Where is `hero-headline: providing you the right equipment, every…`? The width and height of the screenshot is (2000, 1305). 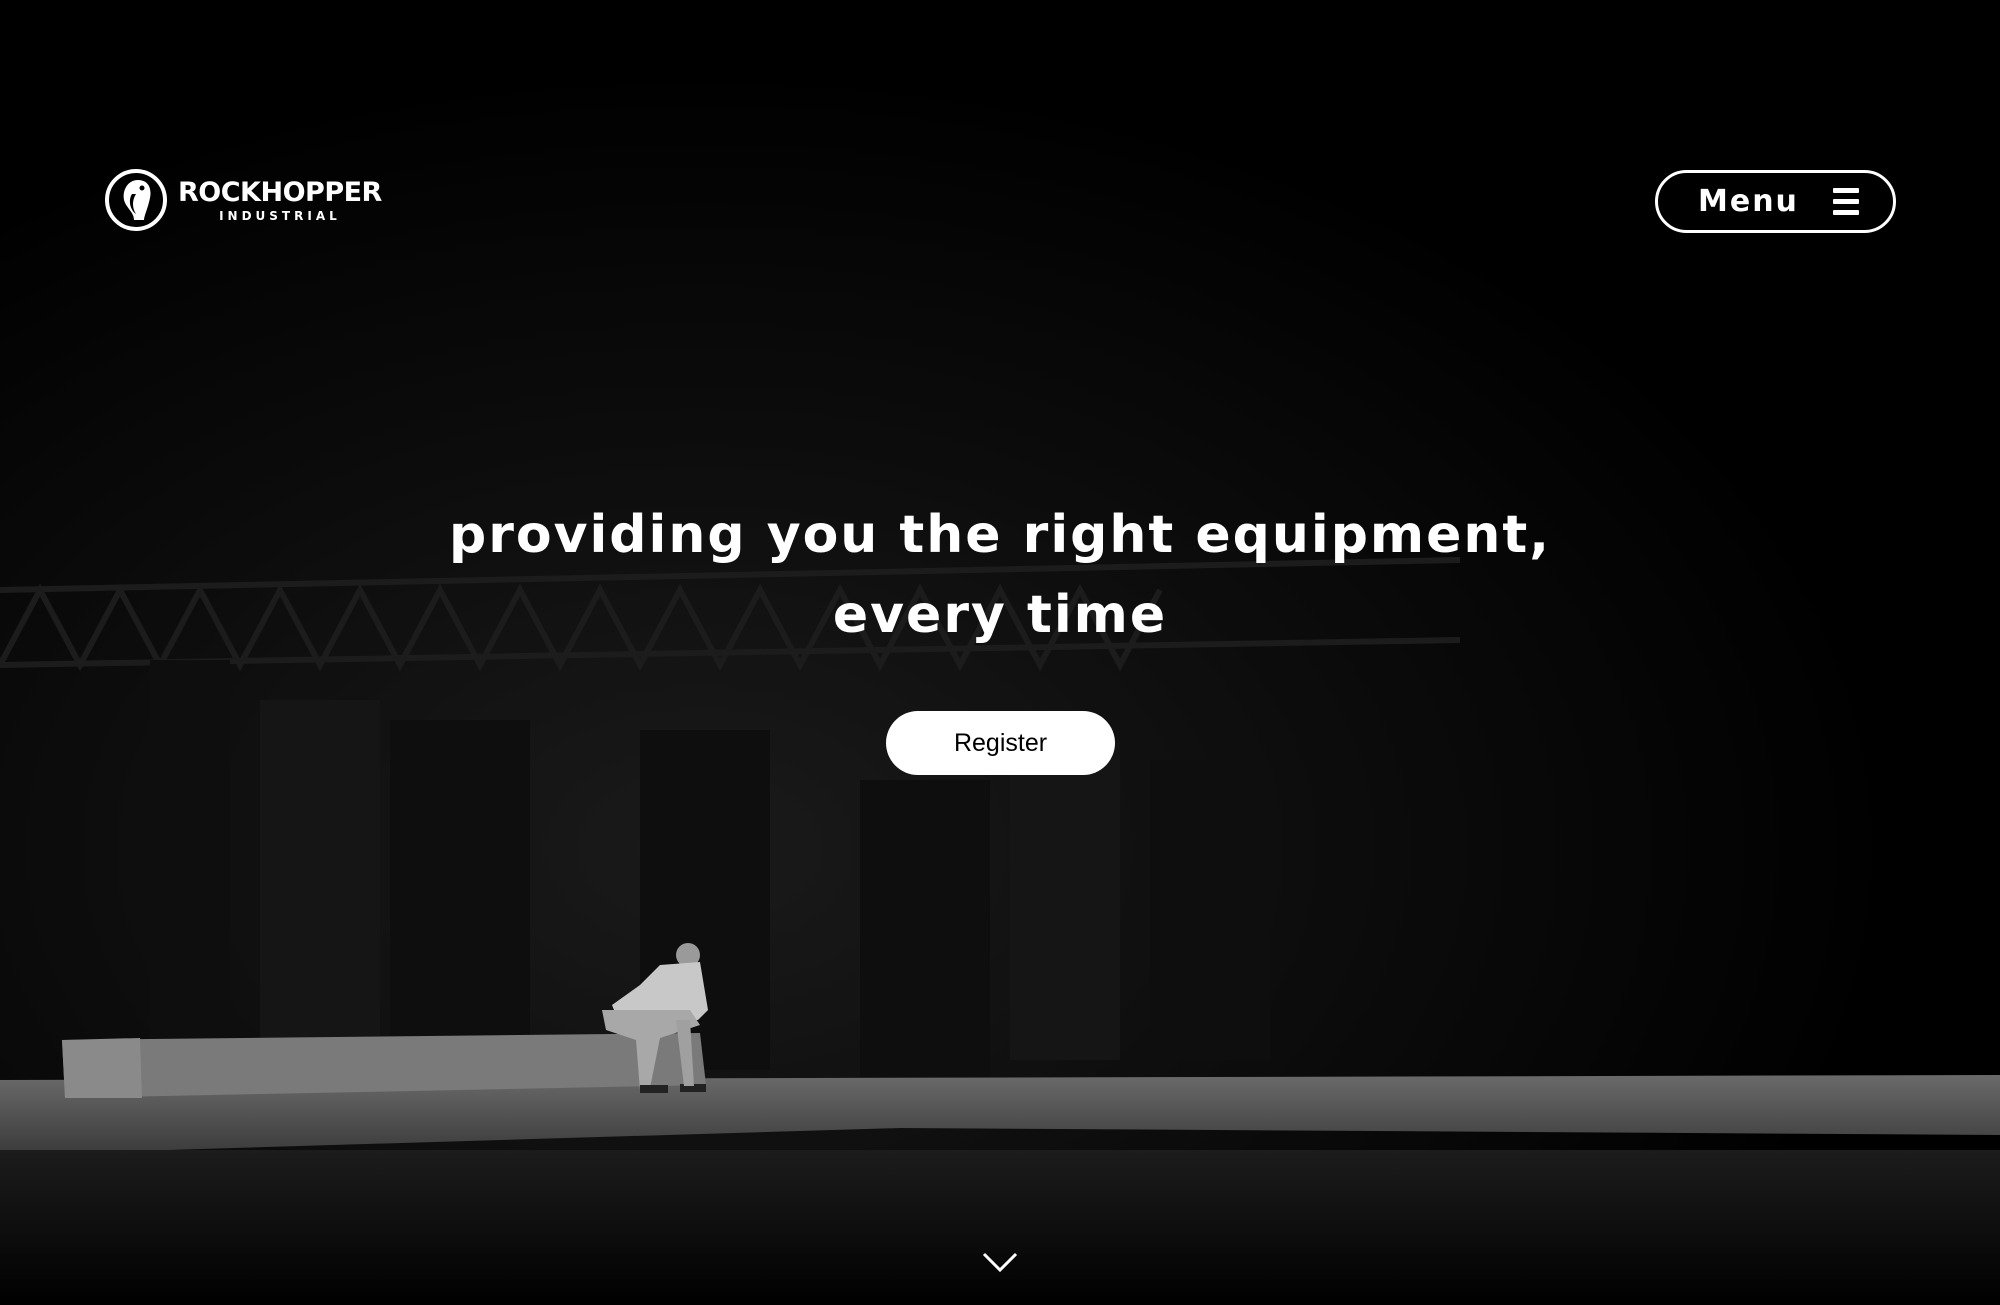
hero-headline: providing you the right equipment, every… is located at coordinates (1000, 575).